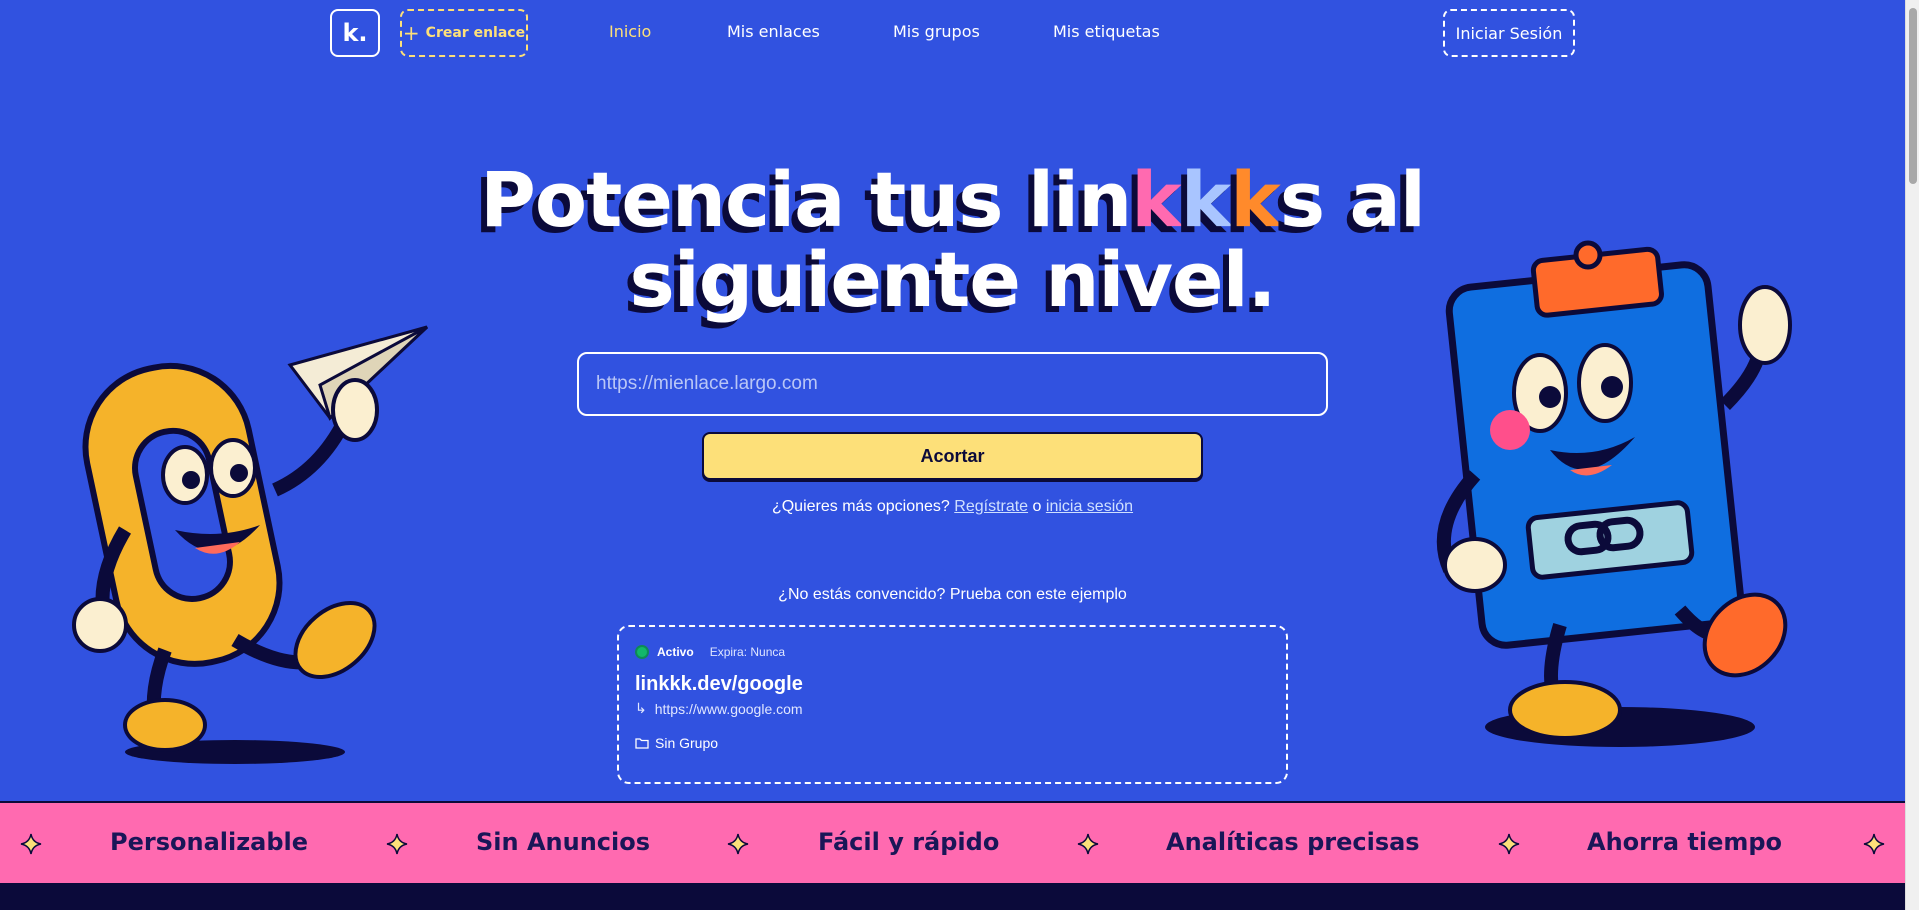 The height and width of the screenshot is (910, 1919). Describe the element at coordinates (250, 544) in the screenshot. I see `chain-link-mascot` at that location.